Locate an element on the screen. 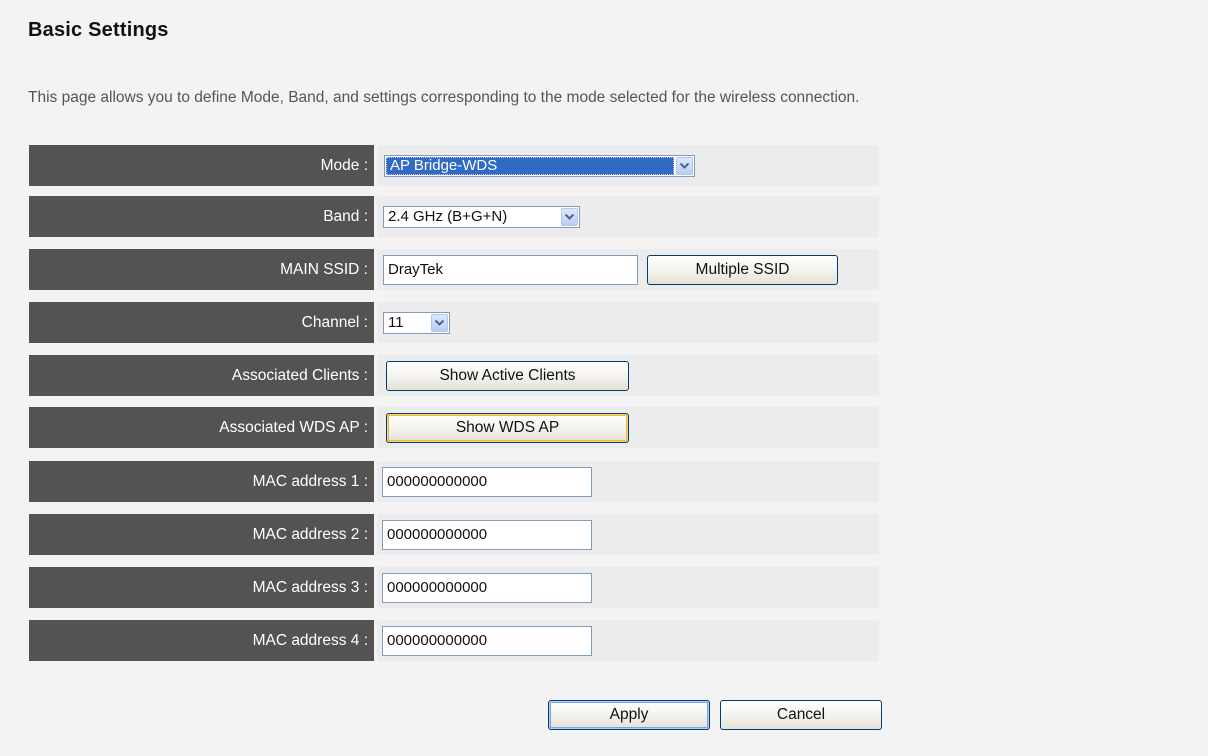 The width and height of the screenshot is (1208, 756). band-select-value: 2.4 GHz (B+G+N) is located at coordinates (448, 216).